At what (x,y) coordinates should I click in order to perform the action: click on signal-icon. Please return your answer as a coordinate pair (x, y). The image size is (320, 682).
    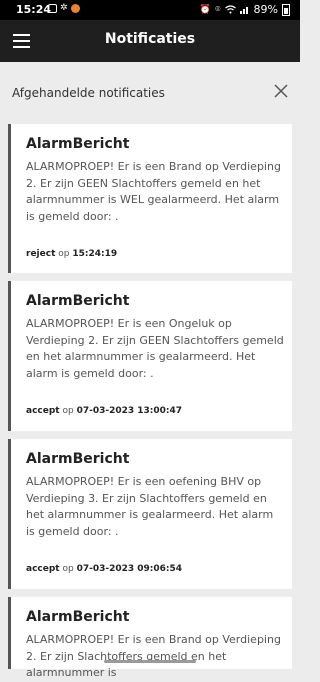
    Looking at the image, I should click on (243, 10).